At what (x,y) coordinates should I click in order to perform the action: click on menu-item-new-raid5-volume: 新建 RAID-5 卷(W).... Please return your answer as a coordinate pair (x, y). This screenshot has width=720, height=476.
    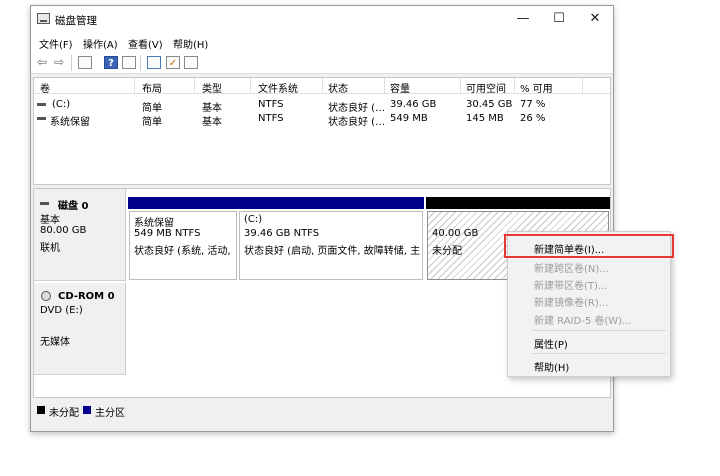
    Looking at the image, I should click on (583, 319).